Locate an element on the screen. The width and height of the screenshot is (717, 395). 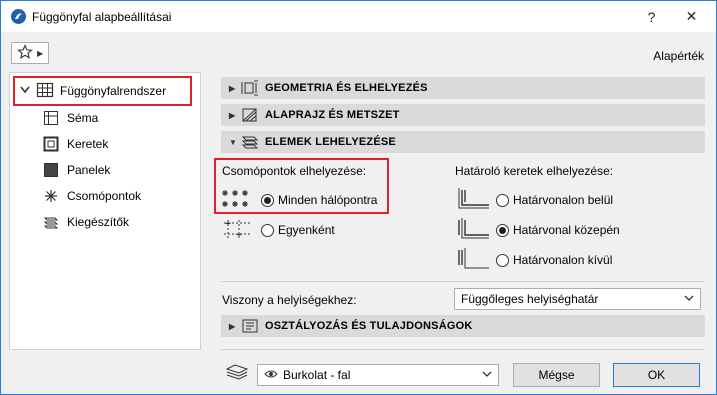
select-value: Függőleges helyiséghatár is located at coordinates (530, 299).